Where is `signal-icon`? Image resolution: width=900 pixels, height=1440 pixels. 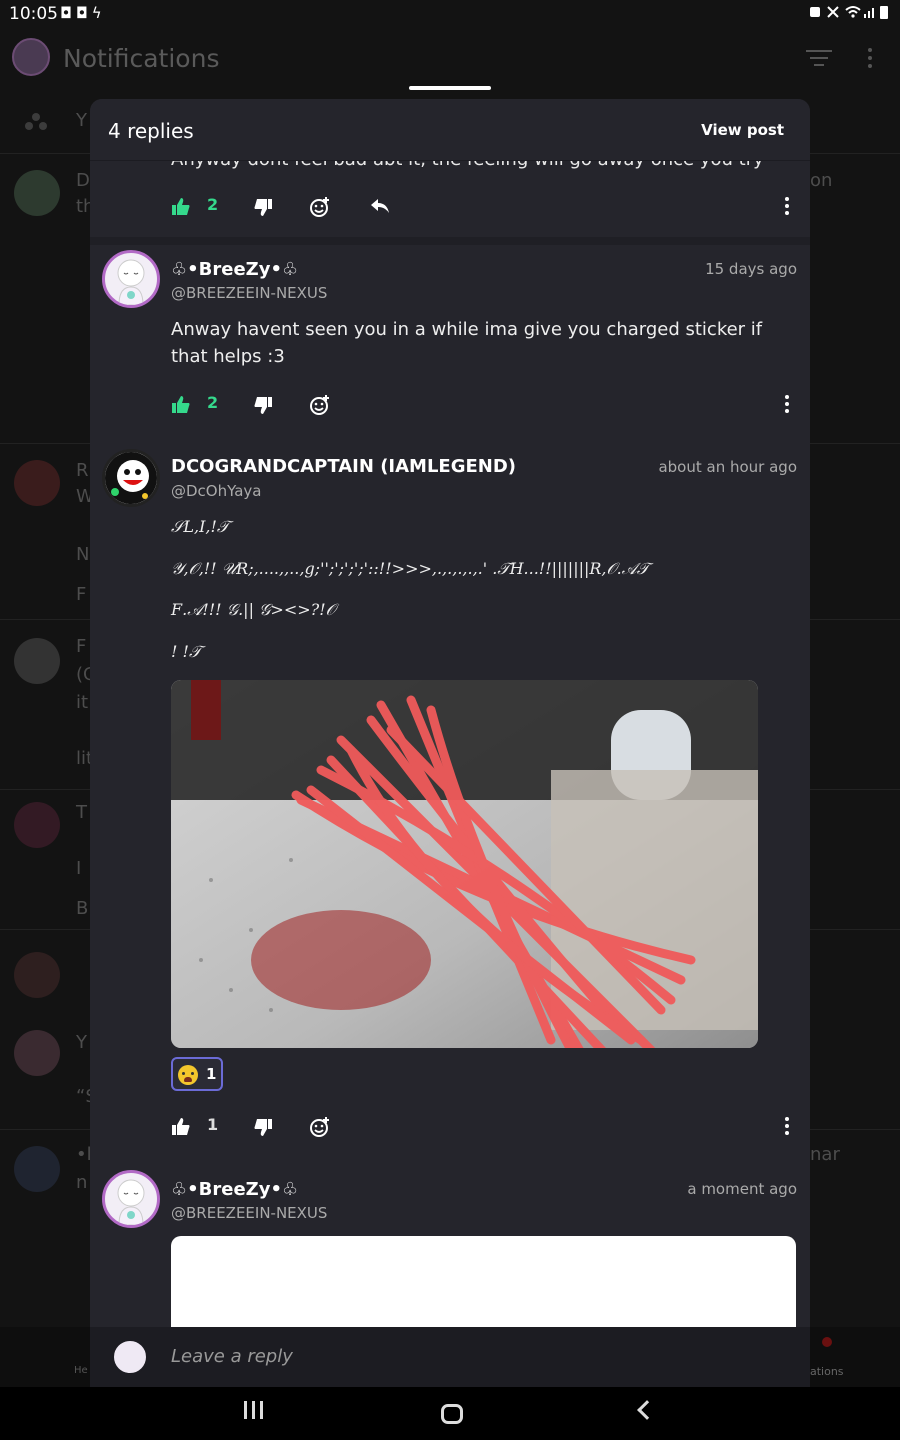
signal-icon is located at coordinates (849, 12).